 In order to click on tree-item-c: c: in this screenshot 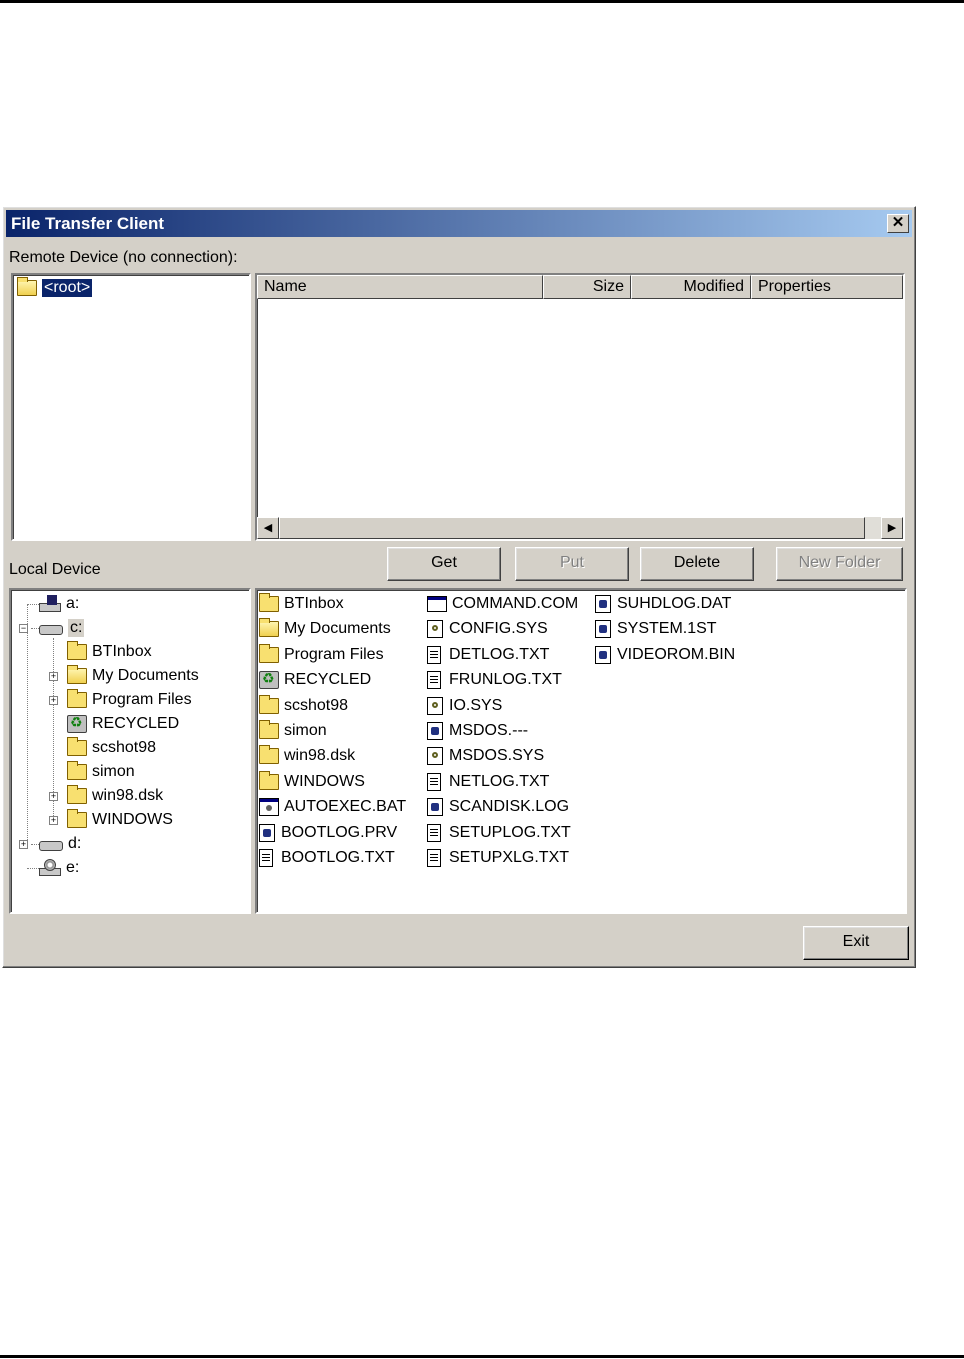, I will do `click(62, 628)`.